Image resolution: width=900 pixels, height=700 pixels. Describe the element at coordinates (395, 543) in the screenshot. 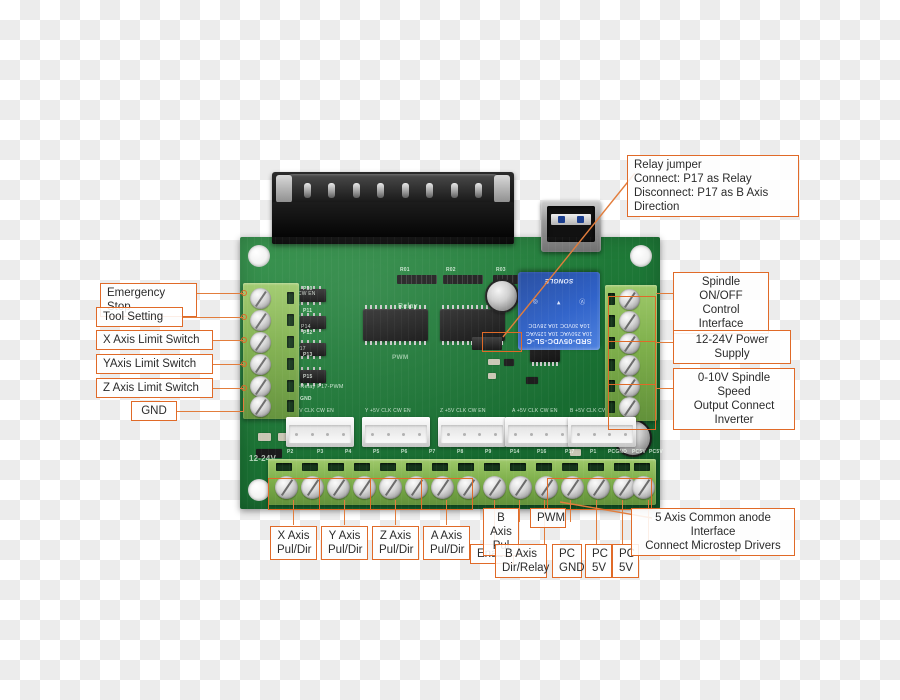

I see `callout-z-axis: Z Axis Pul/Dir` at that location.